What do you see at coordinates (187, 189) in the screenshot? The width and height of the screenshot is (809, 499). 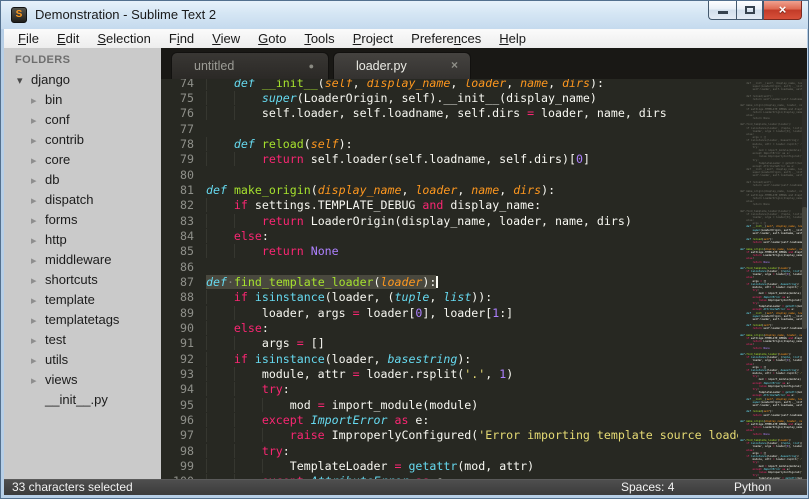 I see `line-number: 81` at bounding box center [187, 189].